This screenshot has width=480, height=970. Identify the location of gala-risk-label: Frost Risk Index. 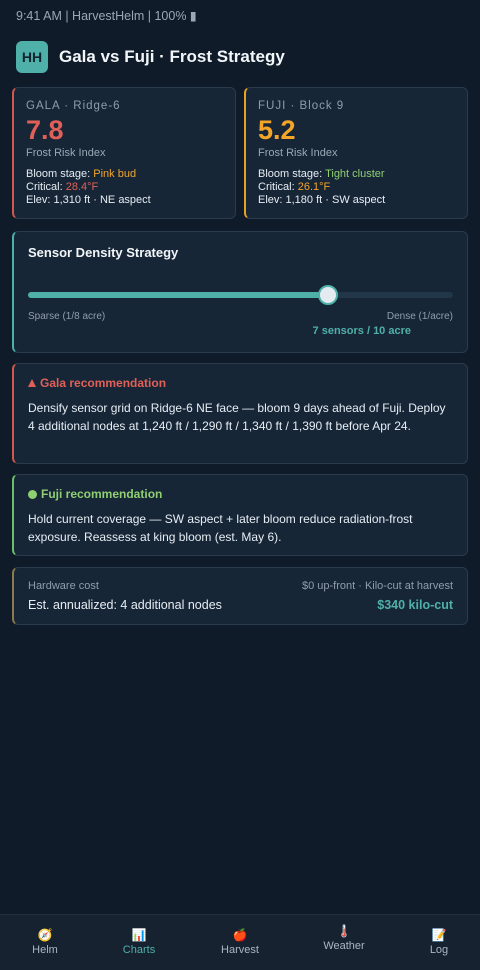
(66, 153).